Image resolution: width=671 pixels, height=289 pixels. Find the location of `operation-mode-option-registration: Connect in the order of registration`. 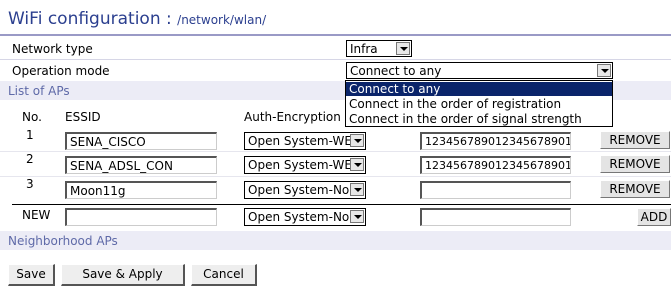

operation-mode-option-registration: Connect in the order of registration is located at coordinates (479, 104).